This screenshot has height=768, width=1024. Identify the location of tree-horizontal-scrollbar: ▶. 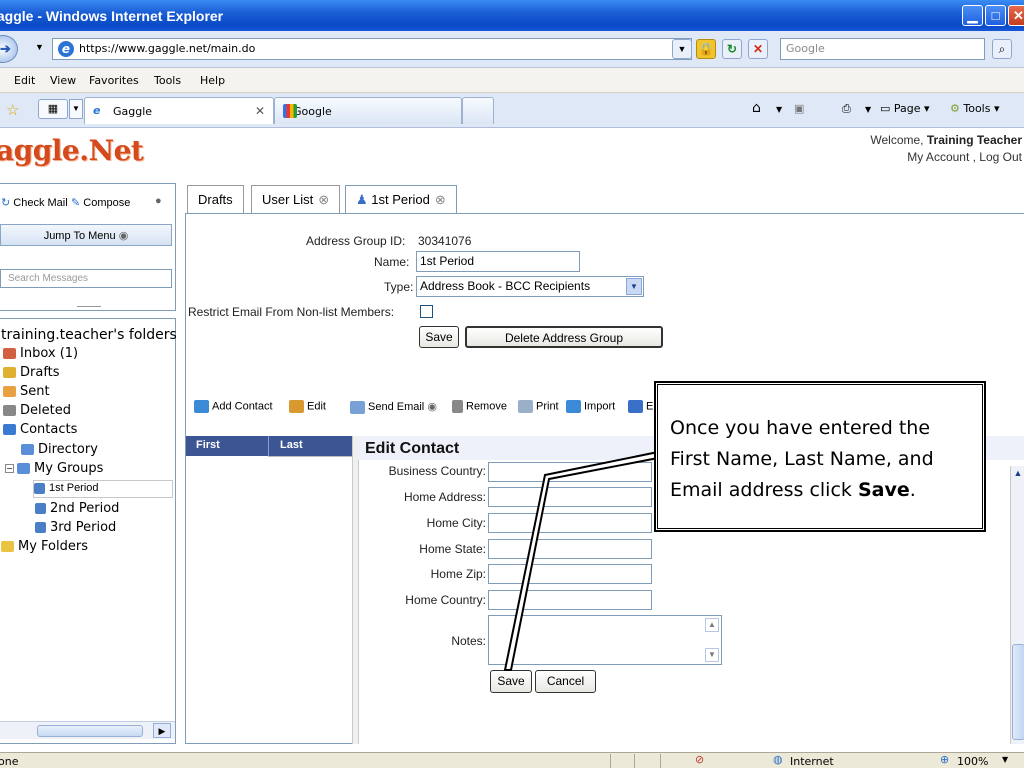
(87, 730).